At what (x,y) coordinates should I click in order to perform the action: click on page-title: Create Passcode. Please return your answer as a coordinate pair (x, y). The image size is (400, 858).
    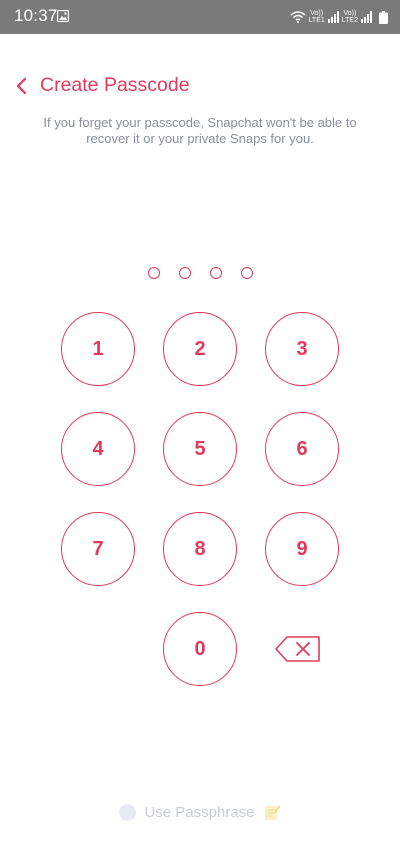
    Looking at the image, I should click on (115, 85).